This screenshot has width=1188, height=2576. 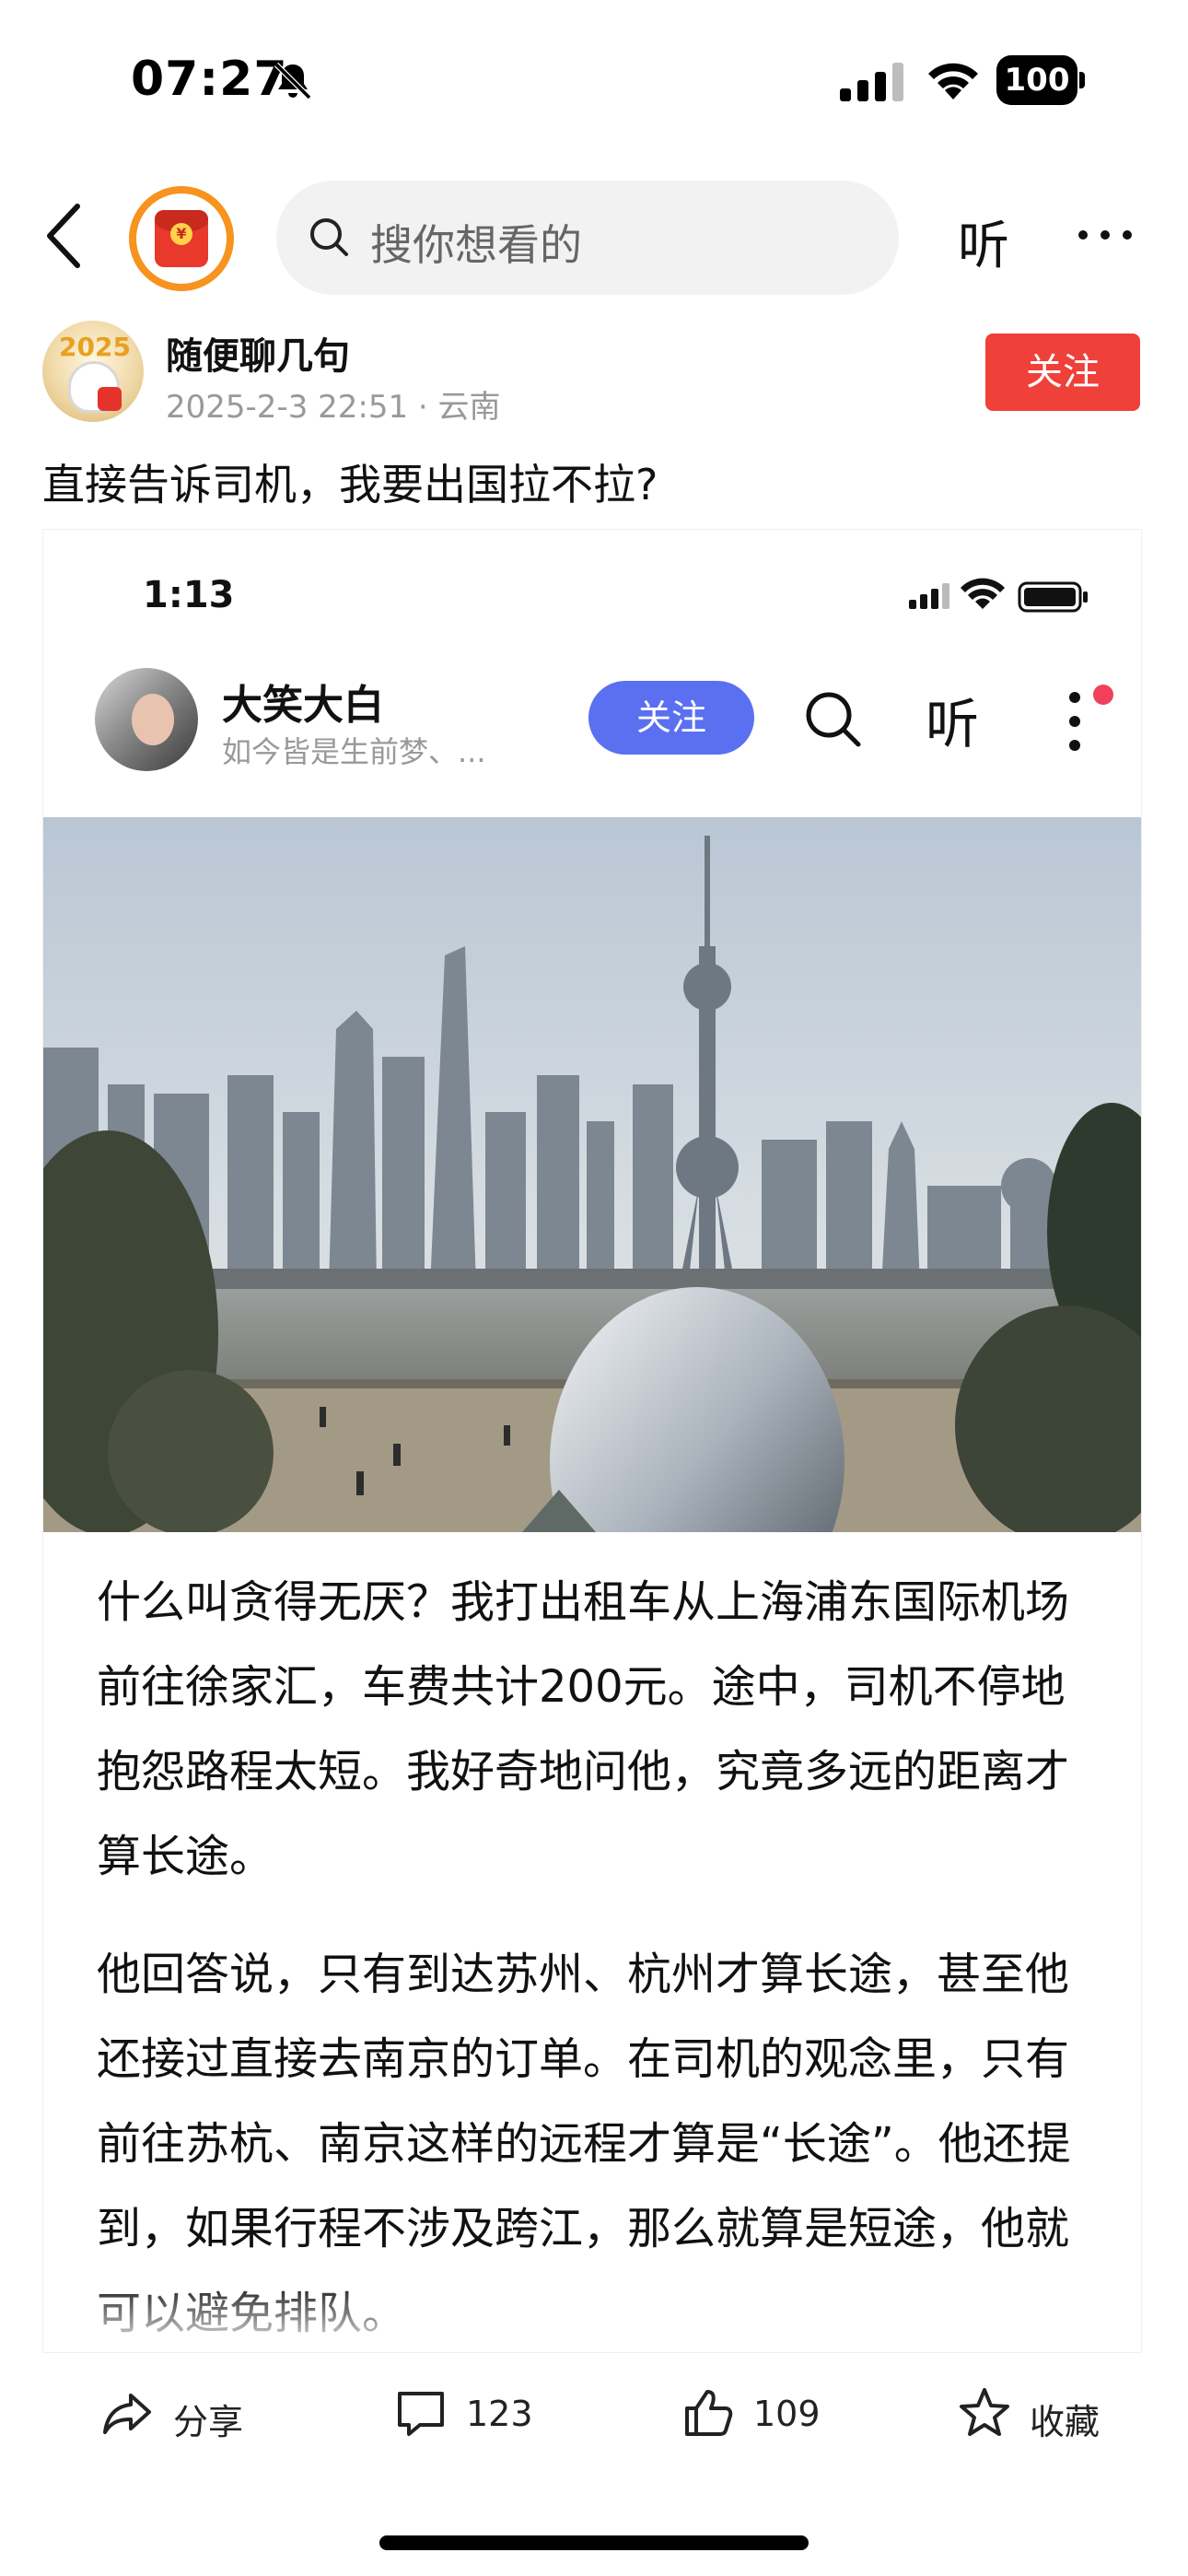 I want to click on author-row: 2025 随便聊几句 2025-2-3 22:51 · 云南 关注, so click(x=594, y=376).